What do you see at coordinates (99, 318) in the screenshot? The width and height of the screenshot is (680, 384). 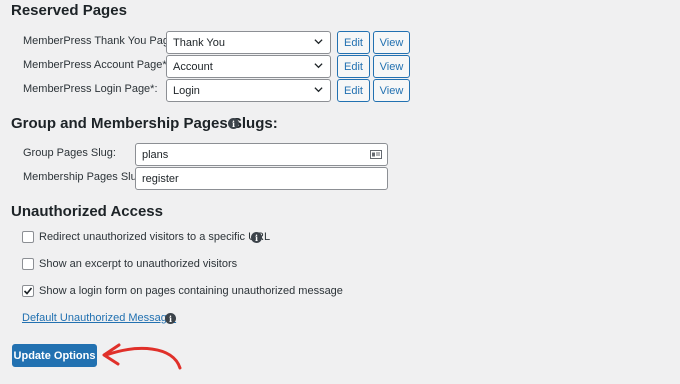 I see `default-unauthorized-message-link: Default Unauthorized Message:` at bounding box center [99, 318].